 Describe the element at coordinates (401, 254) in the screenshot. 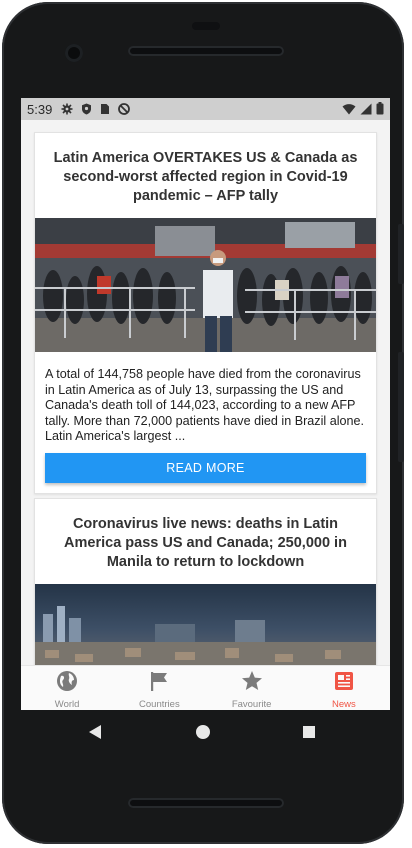

I see `volume-button` at that location.